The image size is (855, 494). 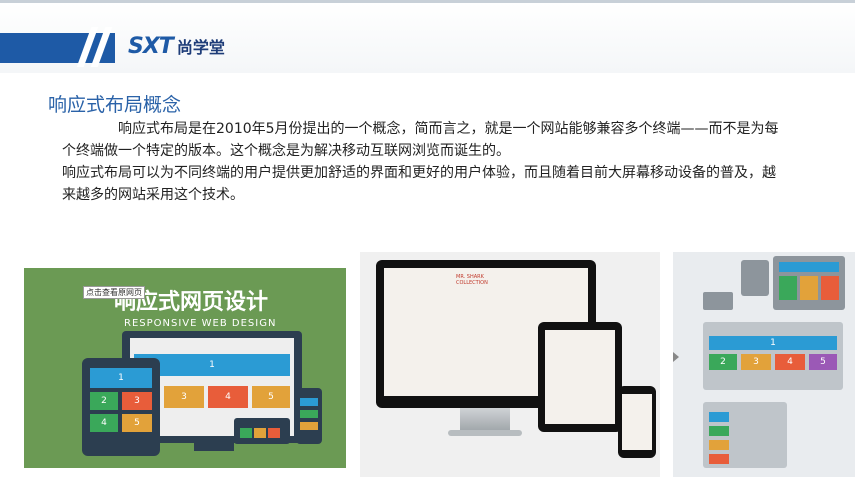 What do you see at coordinates (121, 378) in the screenshot?
I see `tablet-block-1: 1` at bounding box center [121, 378].